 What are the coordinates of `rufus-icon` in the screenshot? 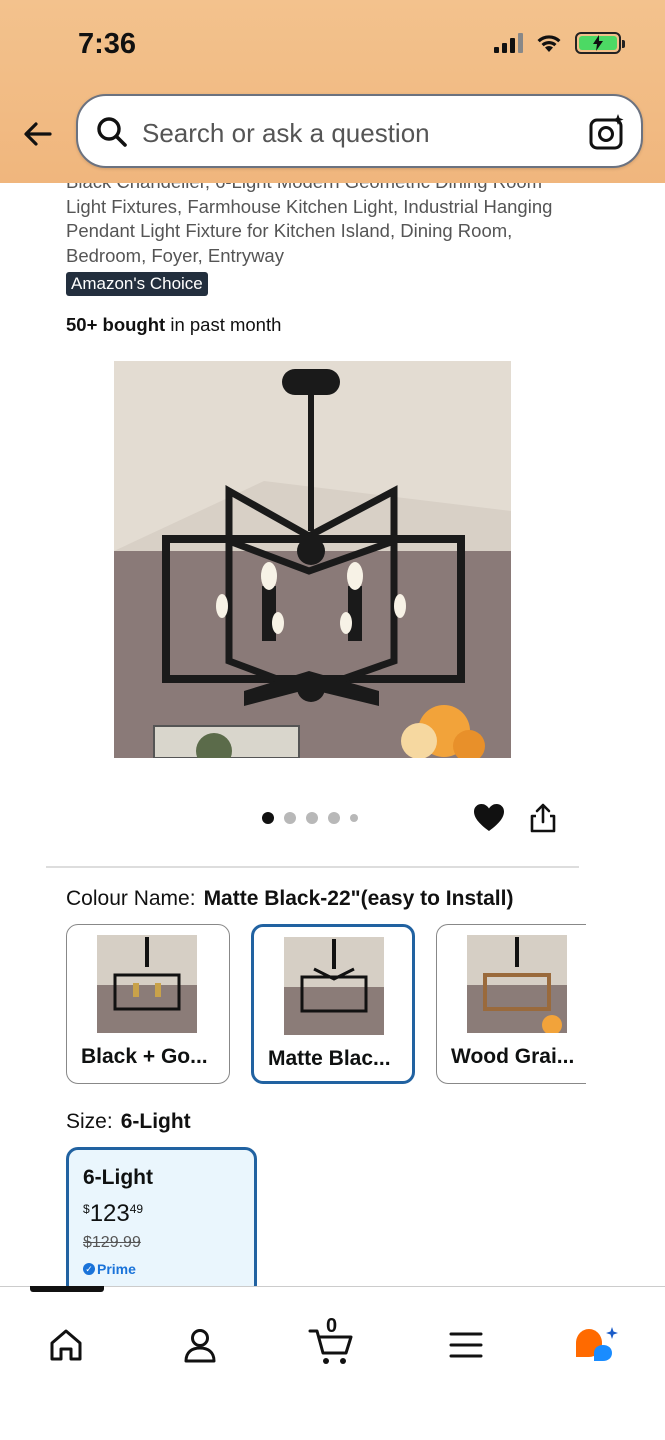 It's located at (597, 1344).